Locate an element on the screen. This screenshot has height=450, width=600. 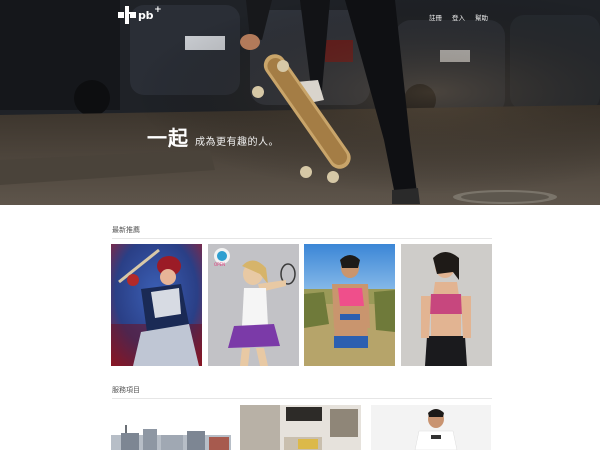
recommended-card-tennis: OPEN is located at coordinates (253, 305).